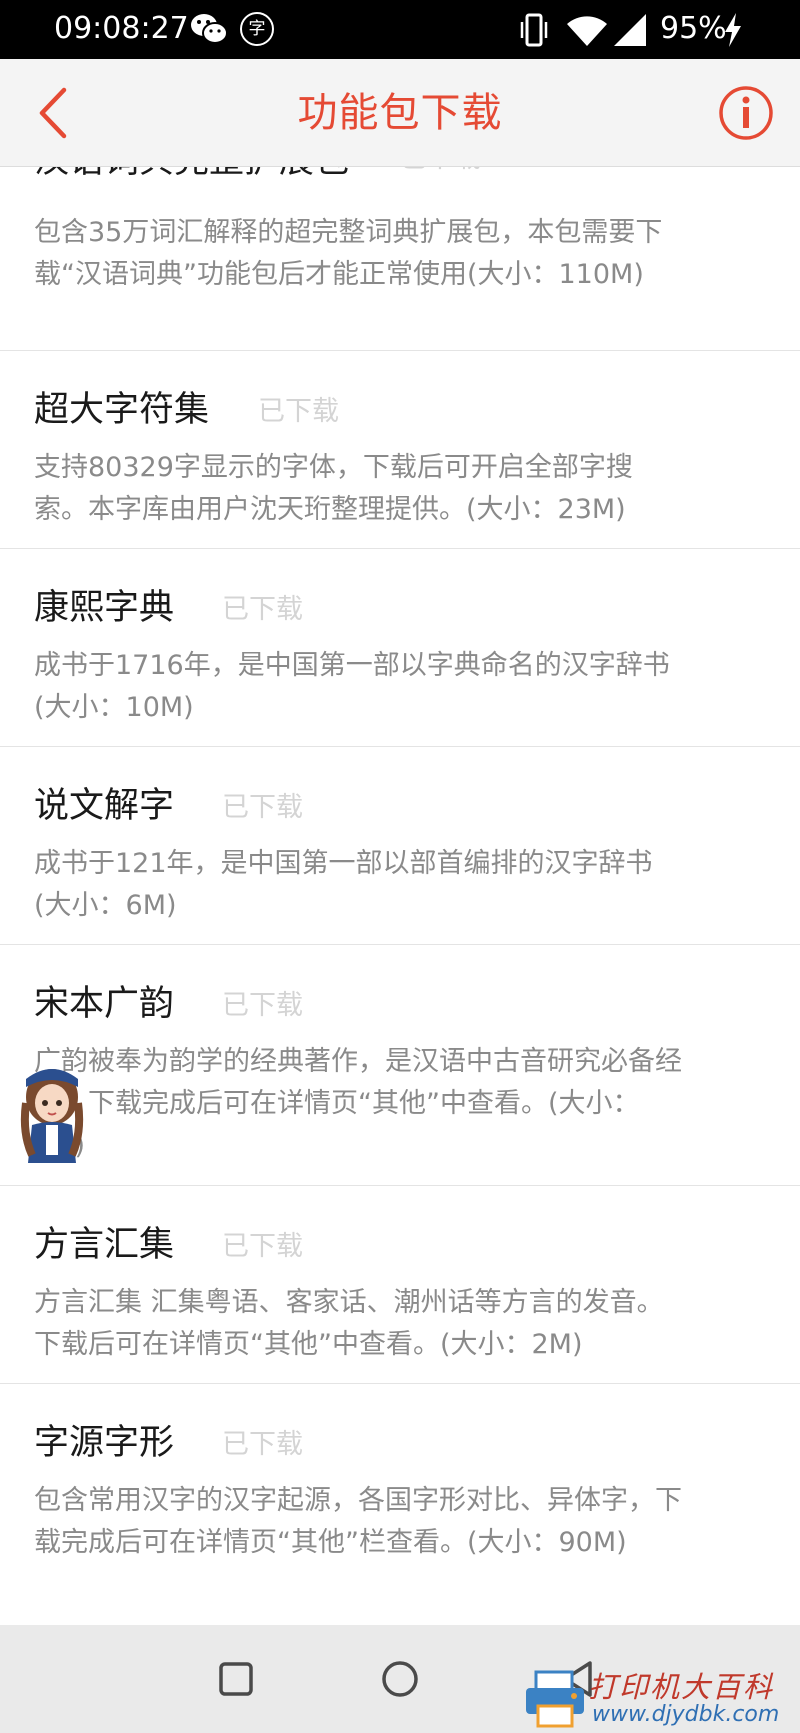 The width and height of the screenshot is (800, 1733). What do you see at coordinates (209, 29) in the screenshot?
I see `wechat-icon` at bounding box center [209, 29].